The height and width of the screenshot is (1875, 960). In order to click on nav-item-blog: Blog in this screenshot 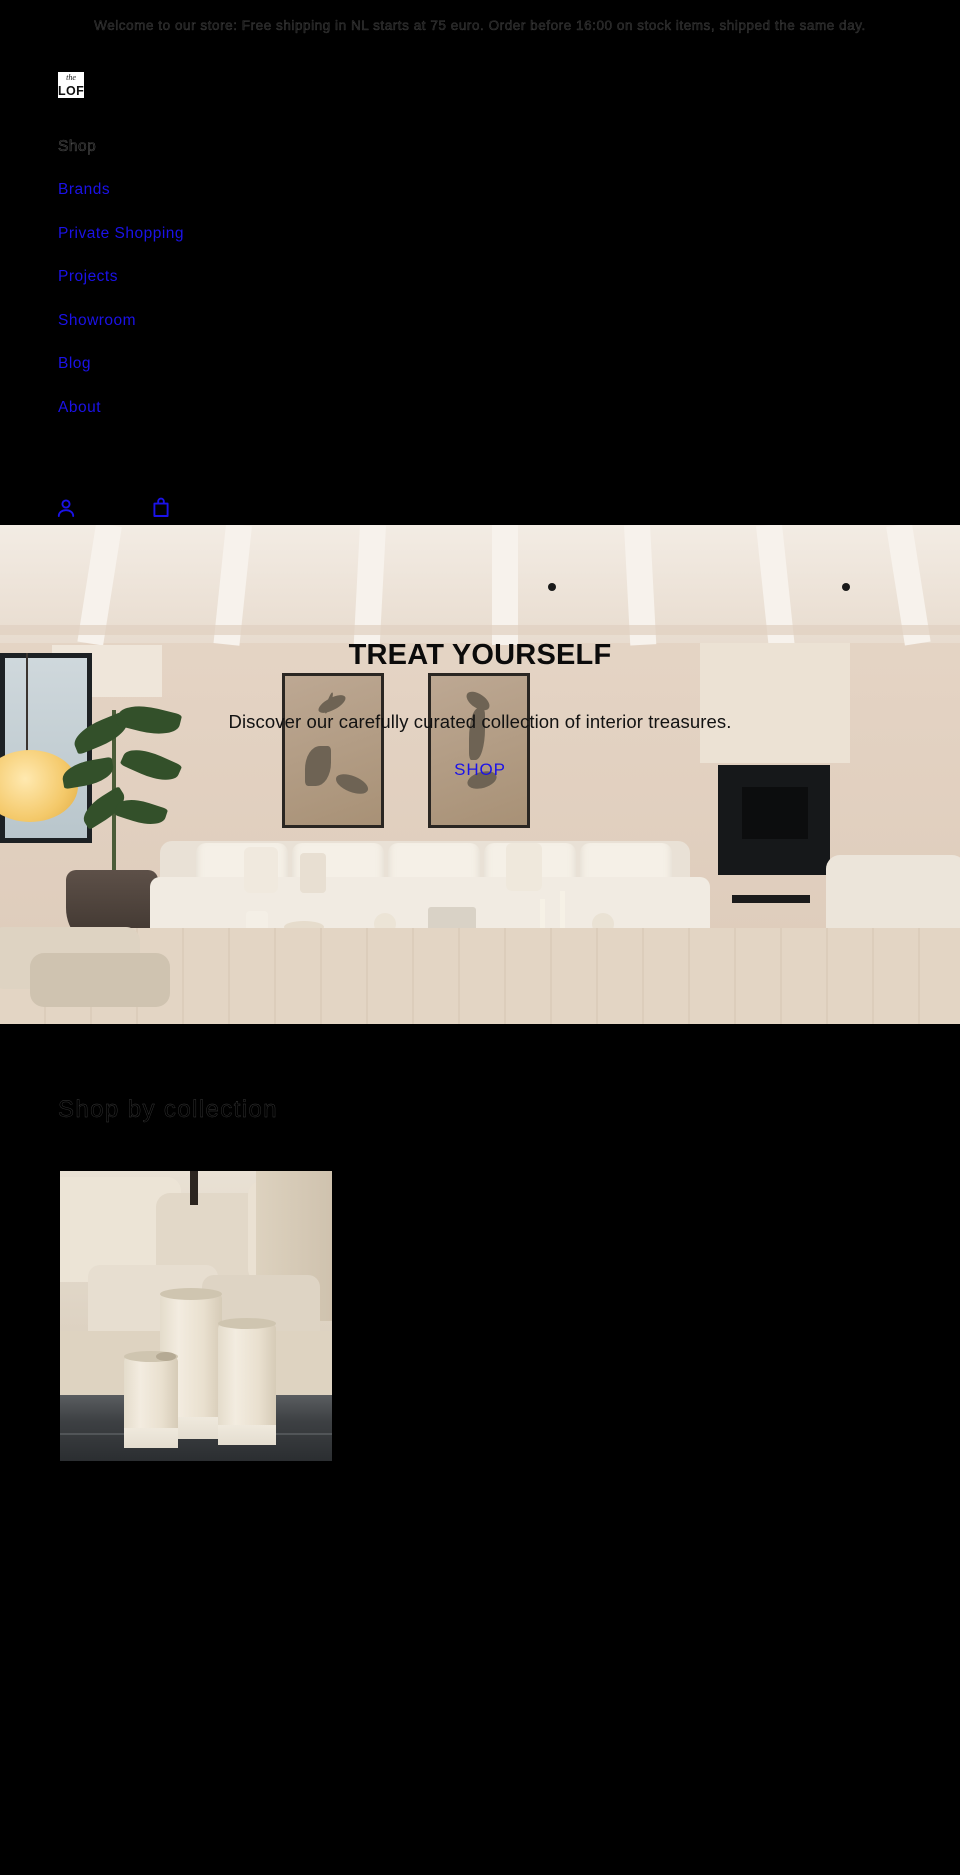, I will do `click(74, 364)`.